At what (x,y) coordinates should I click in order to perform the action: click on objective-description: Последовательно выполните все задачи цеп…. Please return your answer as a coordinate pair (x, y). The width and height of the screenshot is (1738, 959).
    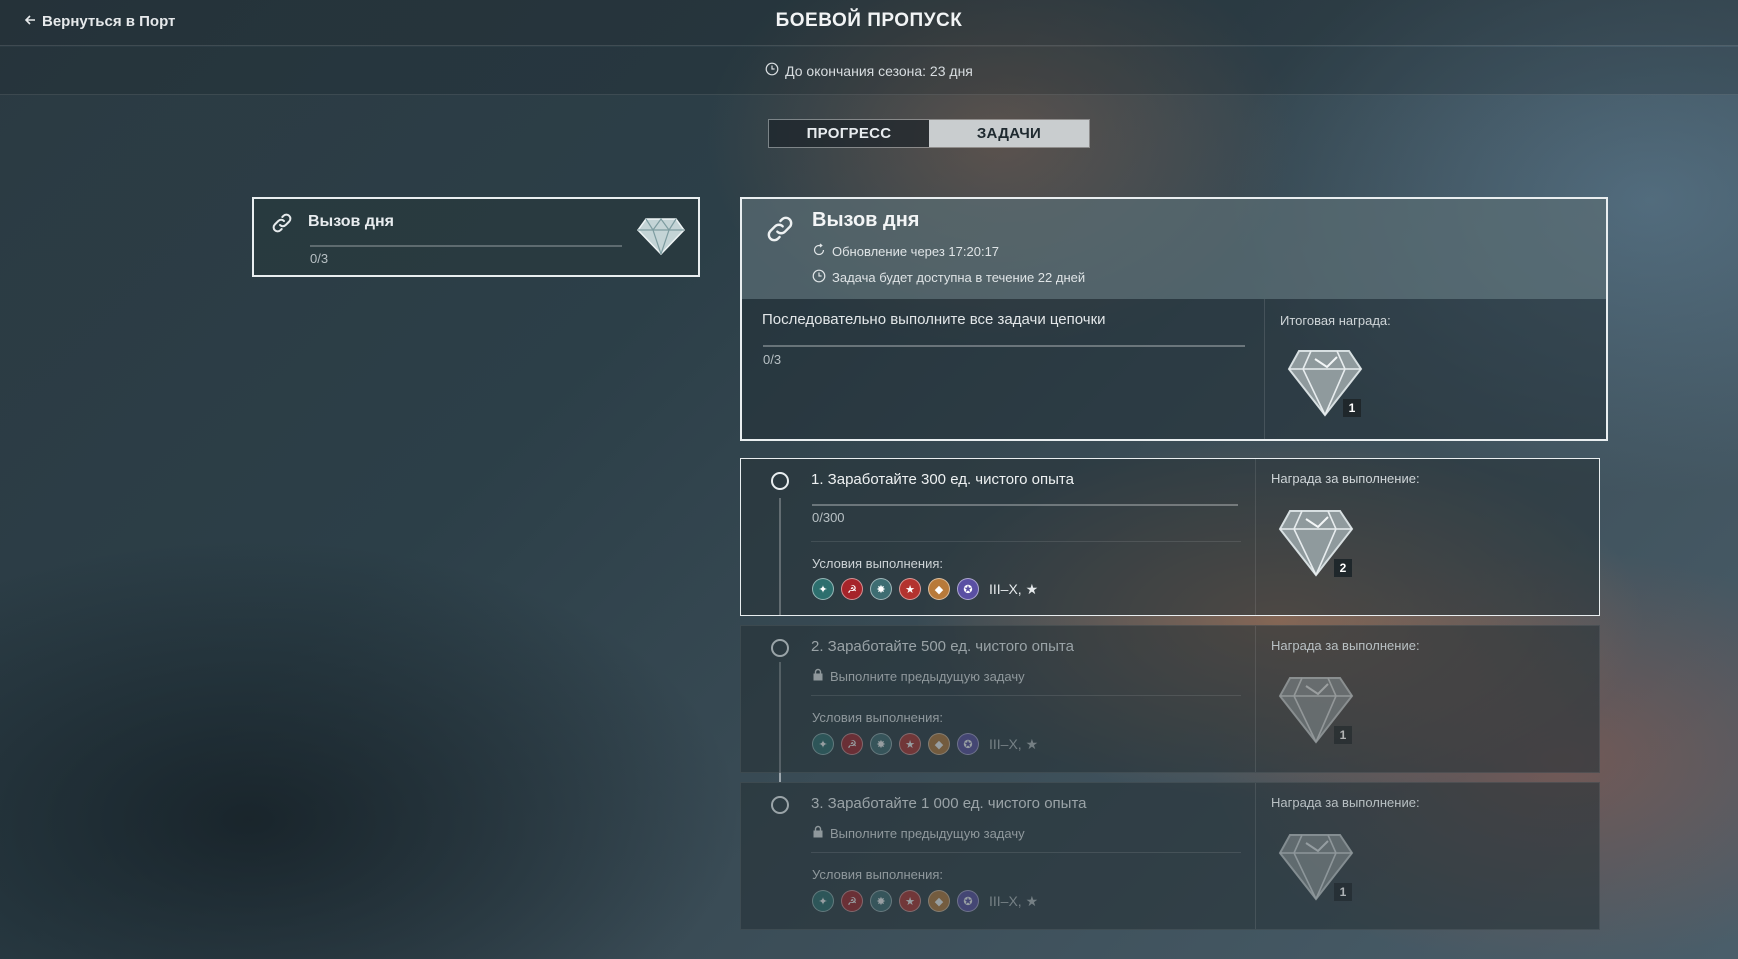
    Looking at the image, I should click on (934, 319).